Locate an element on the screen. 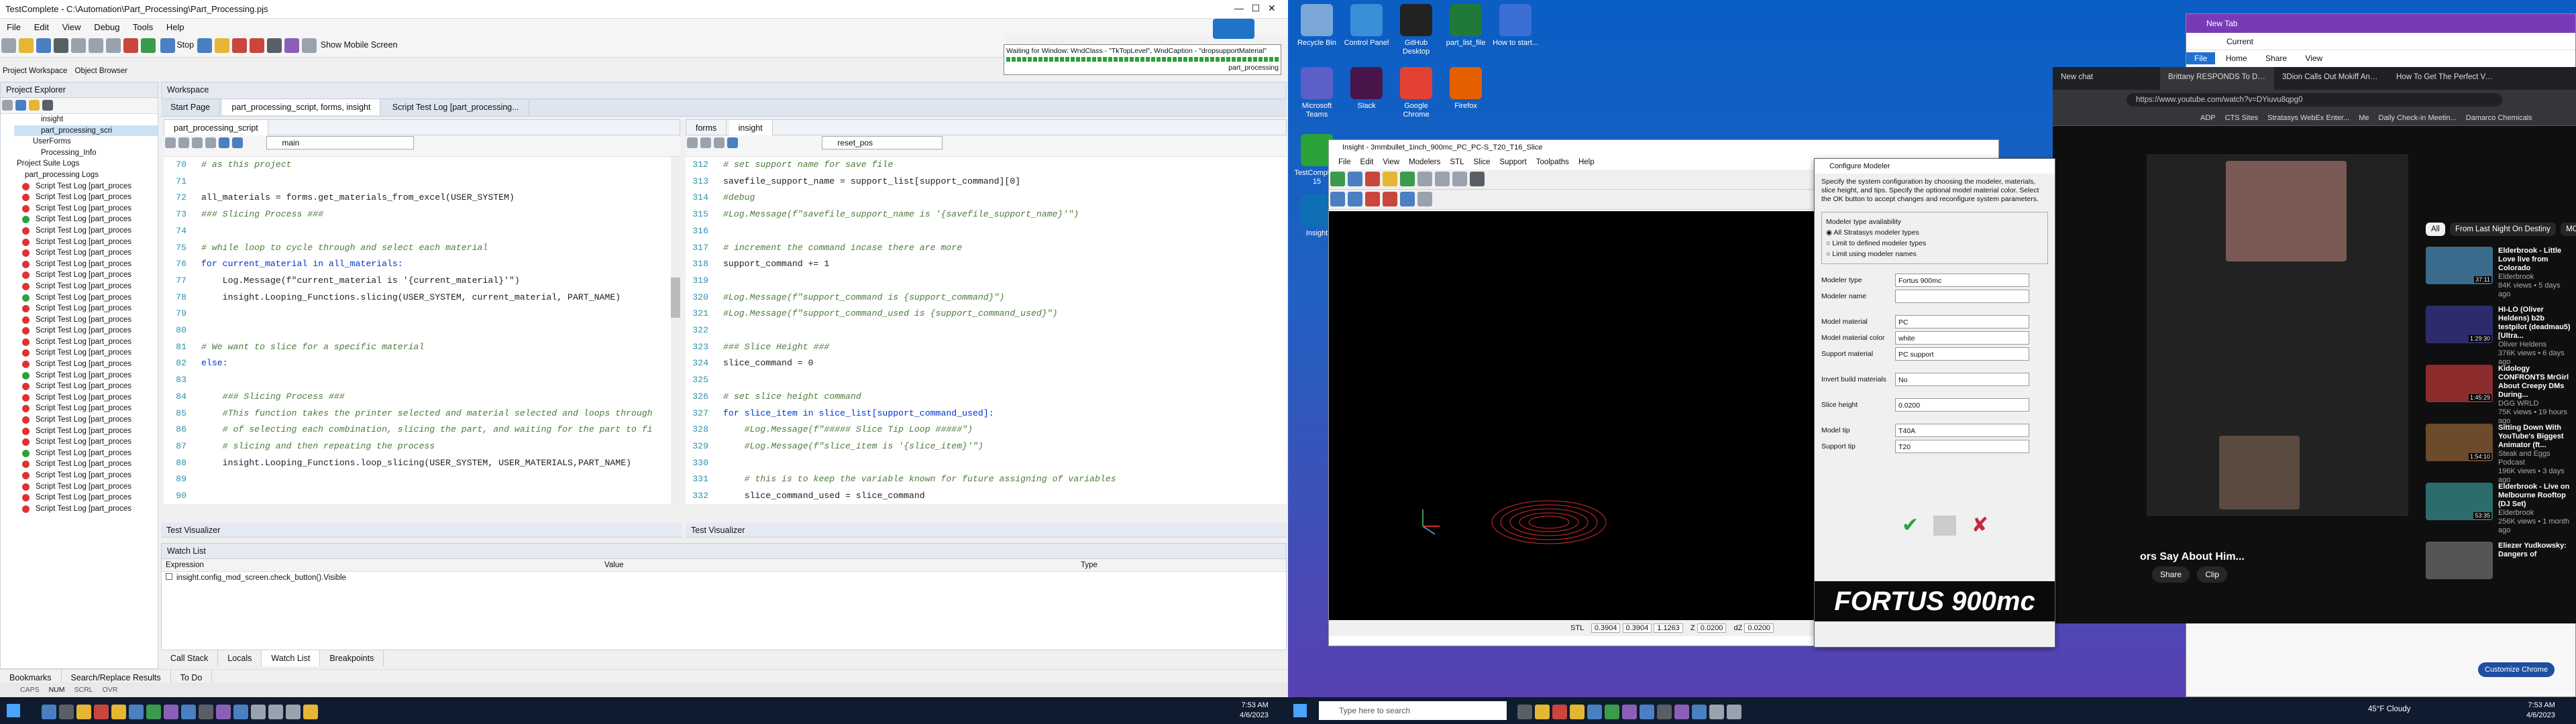  mobile-icon is located at coordinates (309, 45).